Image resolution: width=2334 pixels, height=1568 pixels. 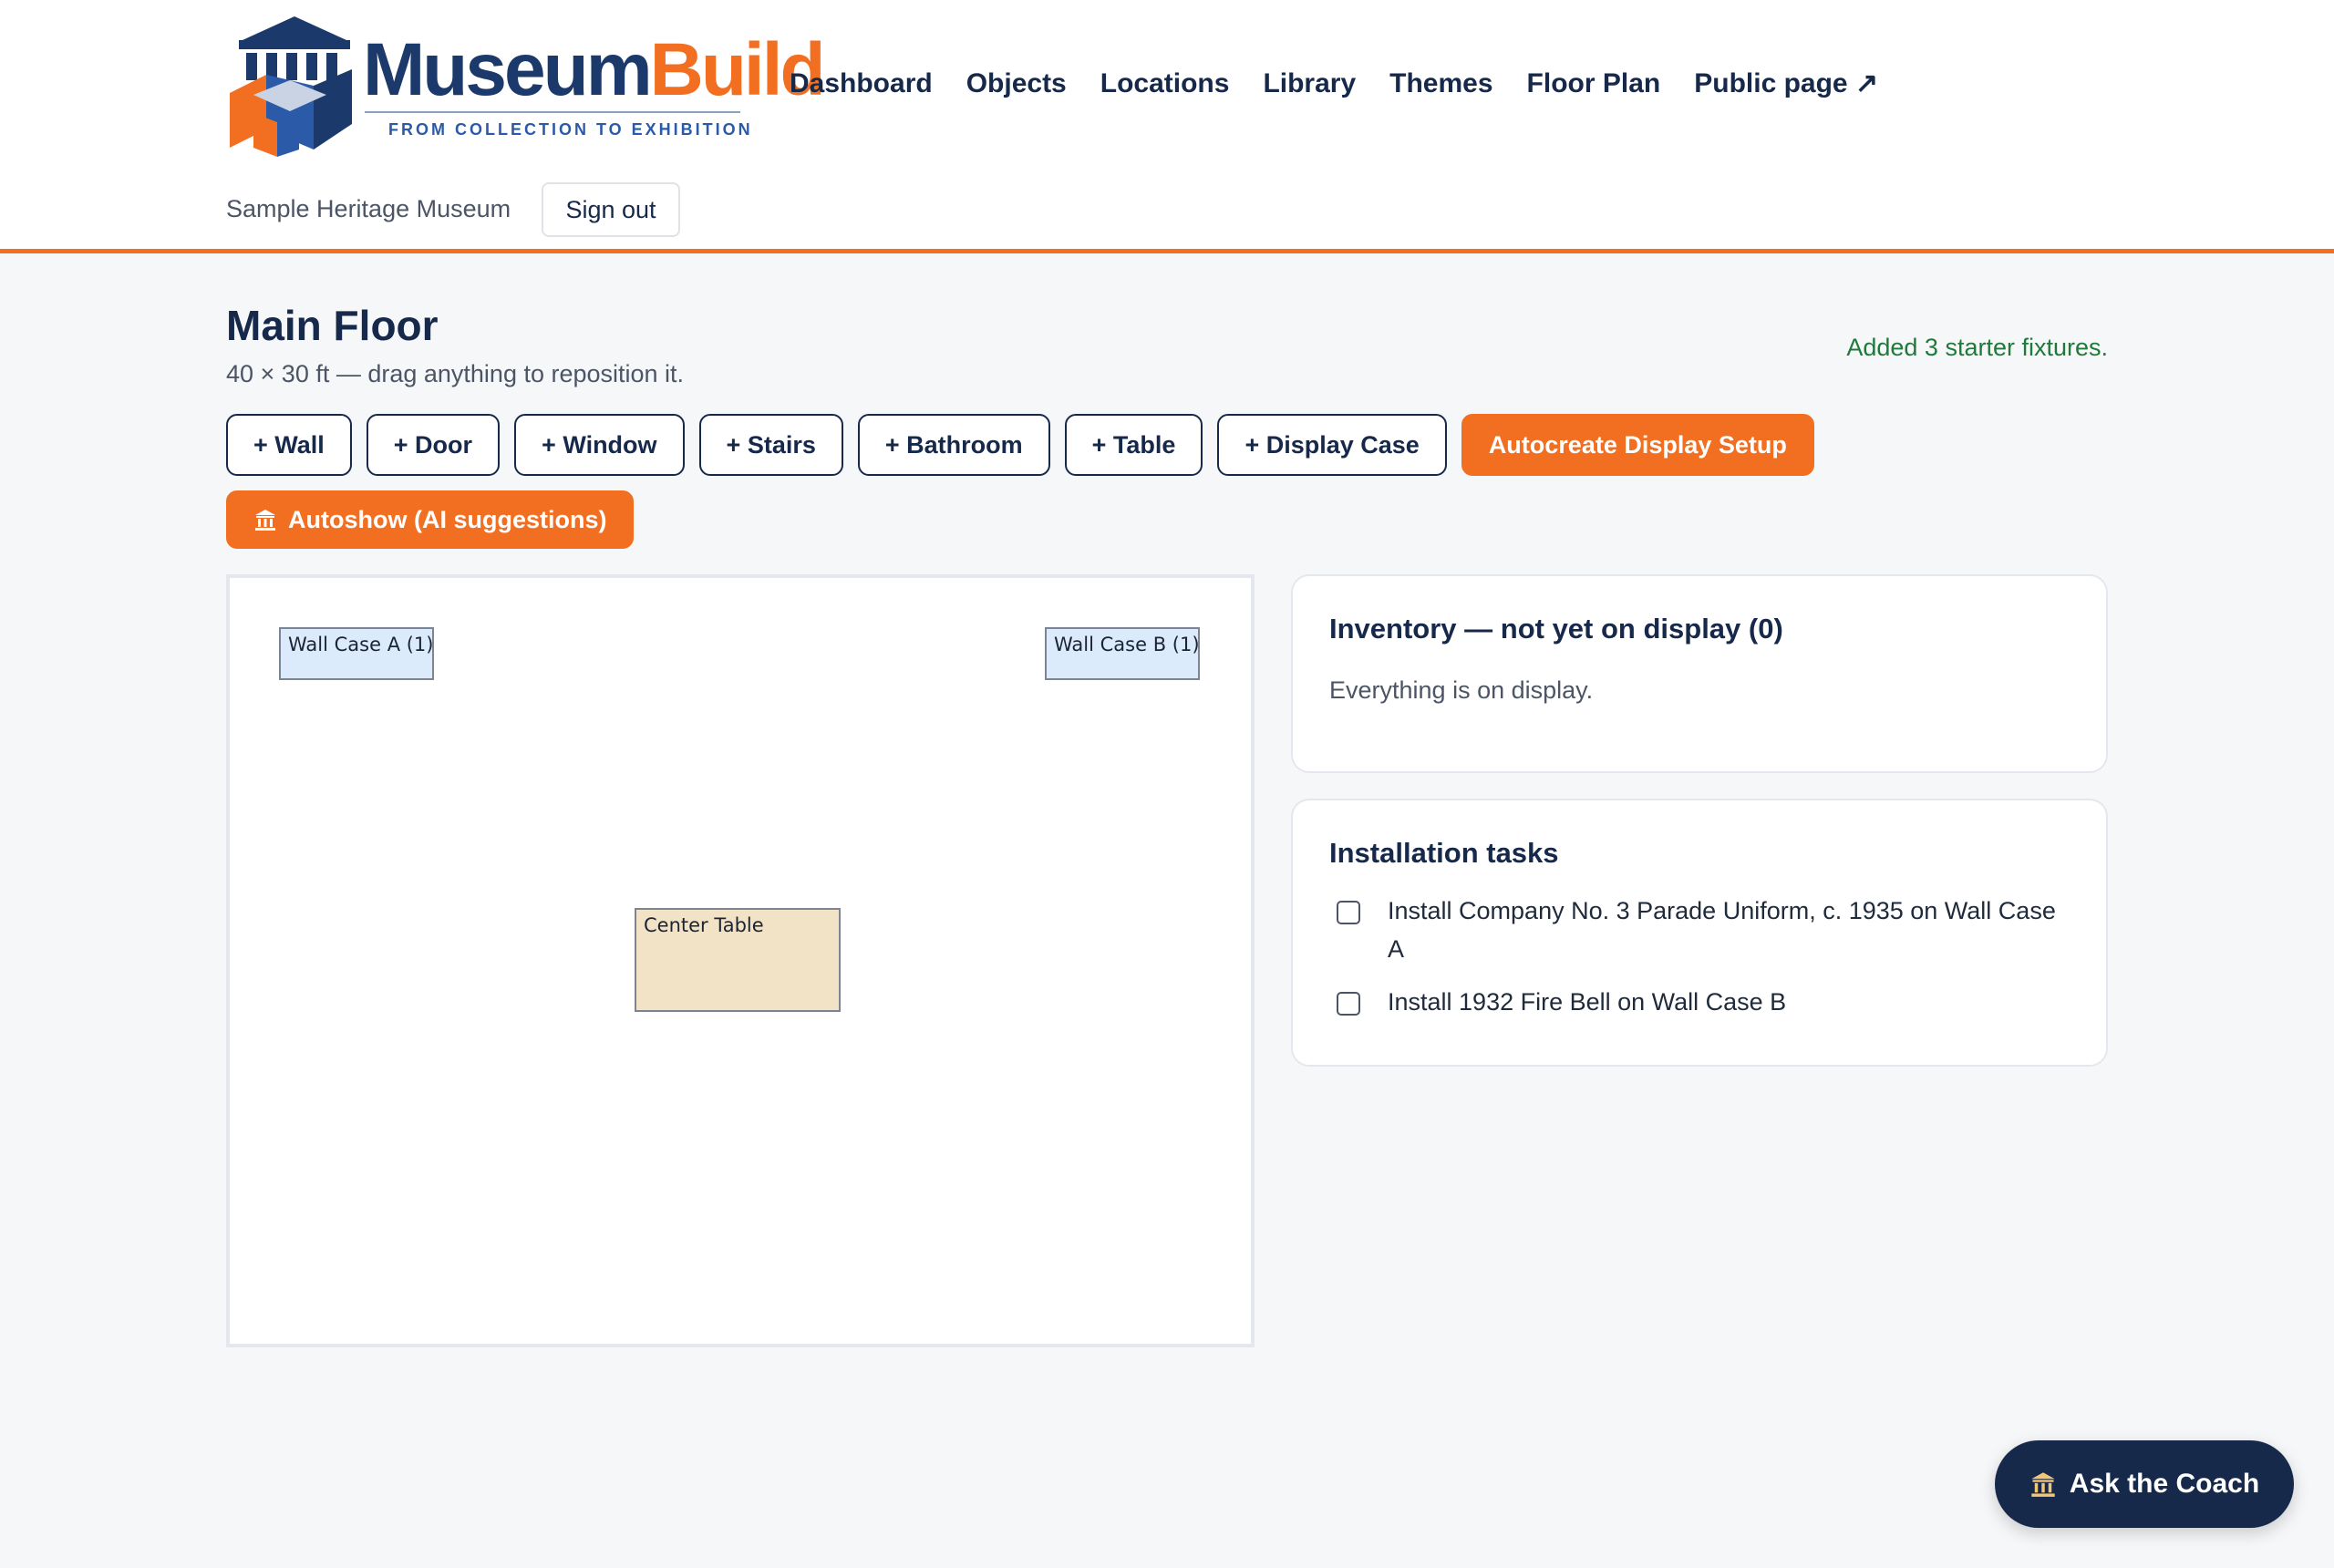 I want to click on page-title: Main Floor, so click(x=332, y=325).